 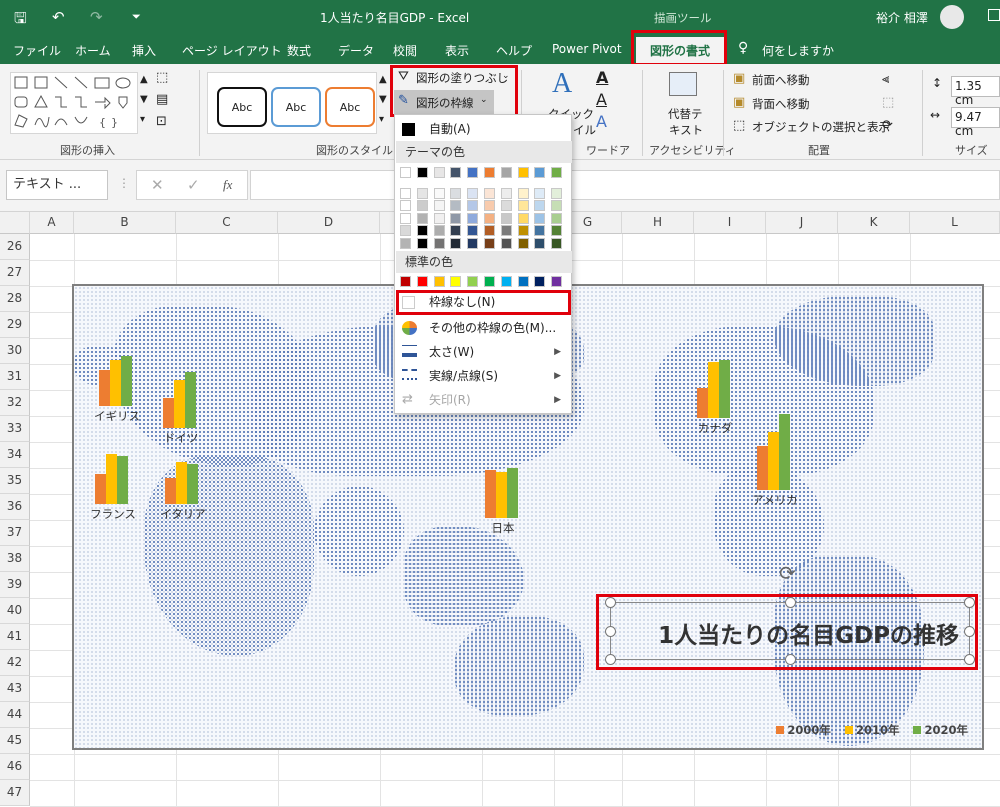 I want to click on row-header: 36, so click(x=15, y=507).